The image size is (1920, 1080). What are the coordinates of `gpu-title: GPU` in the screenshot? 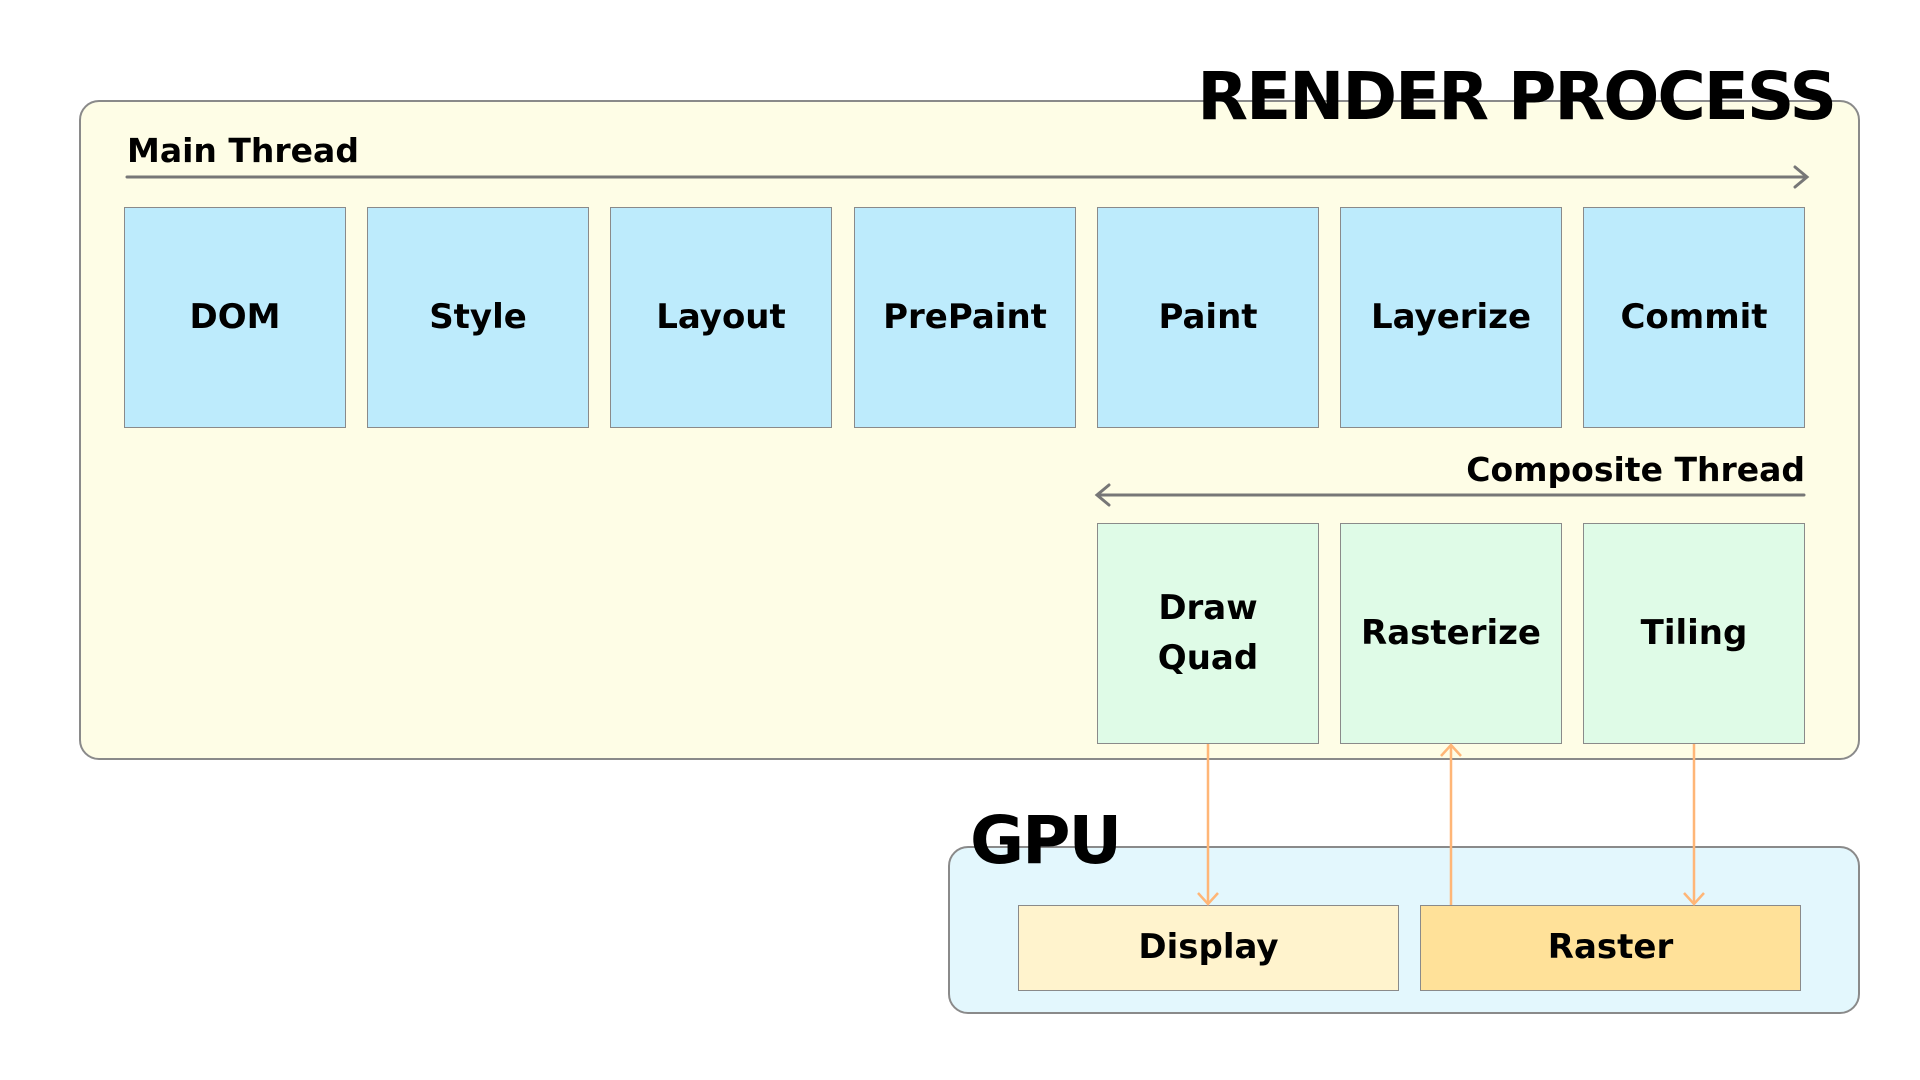 It's located at (1046, 840).